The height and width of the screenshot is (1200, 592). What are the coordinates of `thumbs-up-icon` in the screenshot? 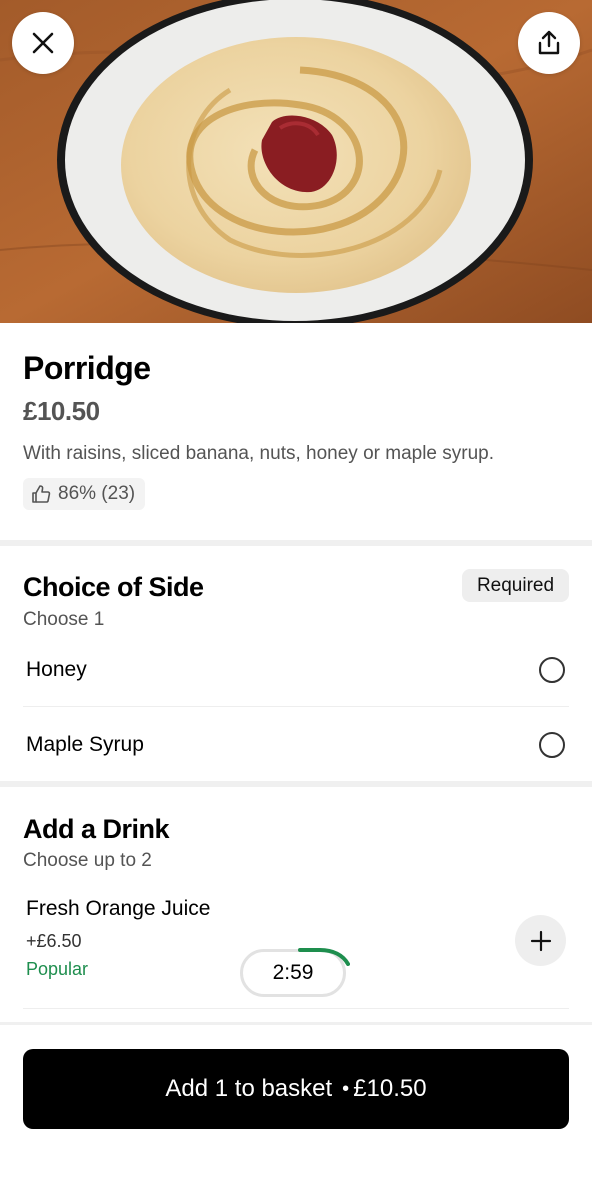 It's located at (41, 494).